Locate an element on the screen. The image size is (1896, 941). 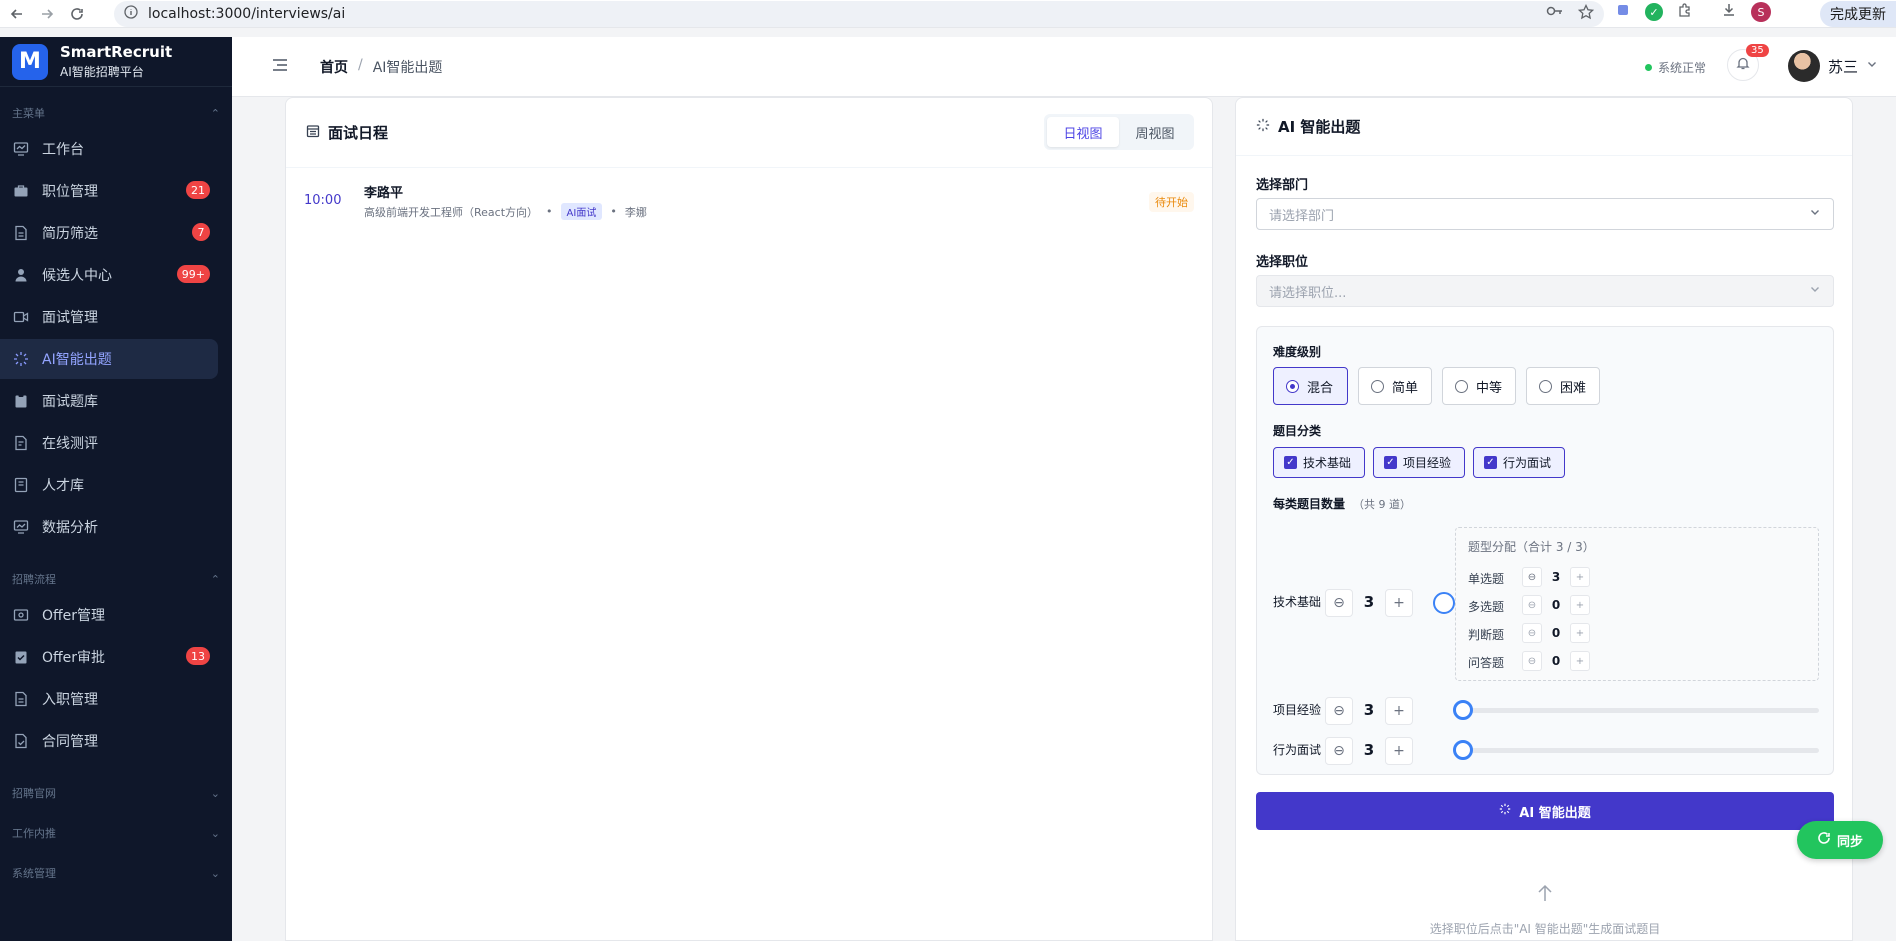
sparkle-icon is located at coordinates (21, 359).